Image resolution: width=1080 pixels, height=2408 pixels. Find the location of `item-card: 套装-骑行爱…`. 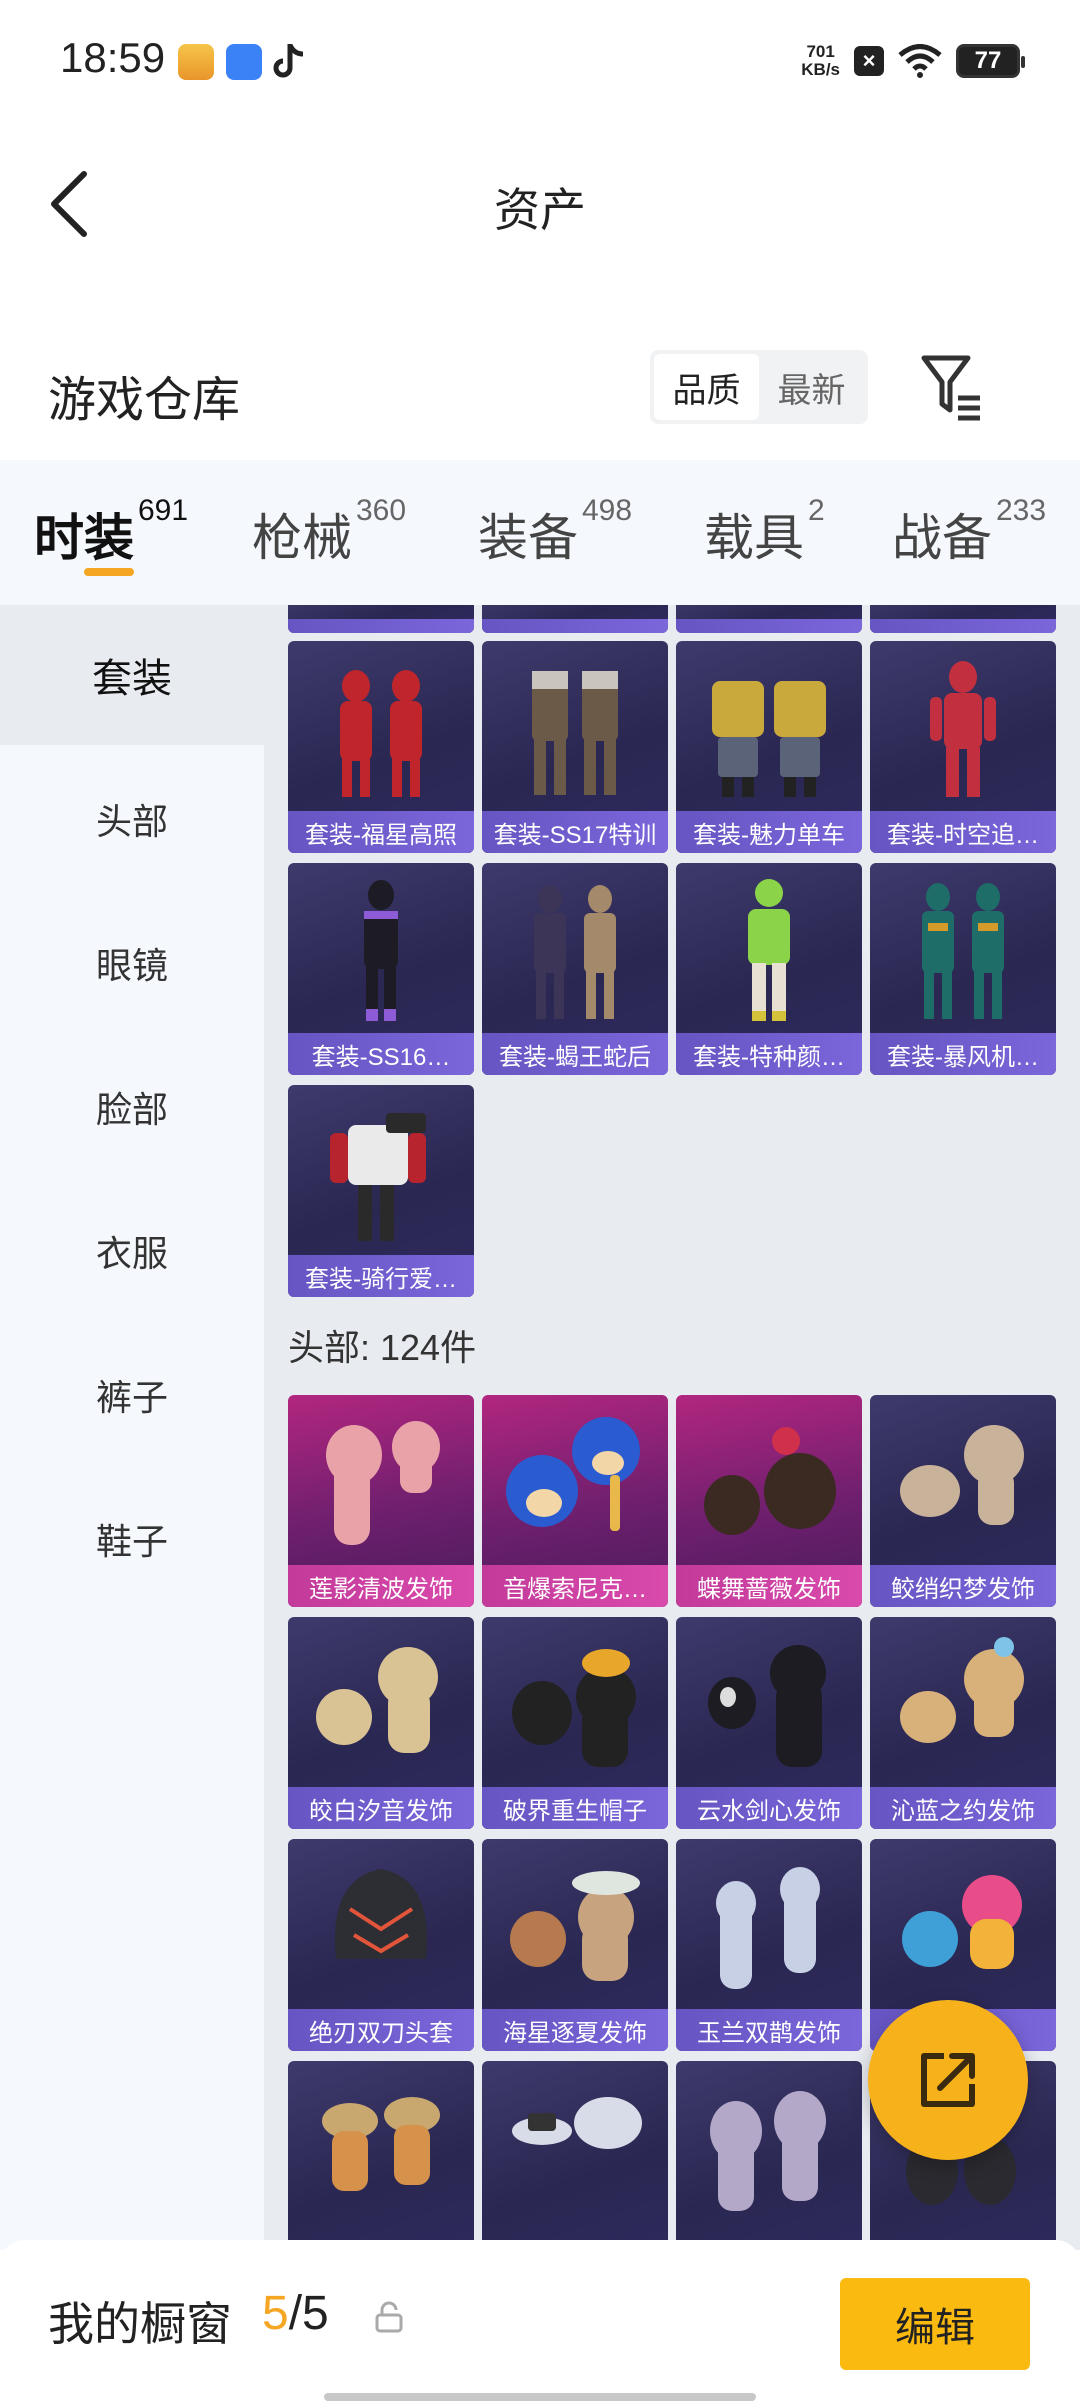

item-card: 套装-骑行爱… is located at coordinates (381, 1191).